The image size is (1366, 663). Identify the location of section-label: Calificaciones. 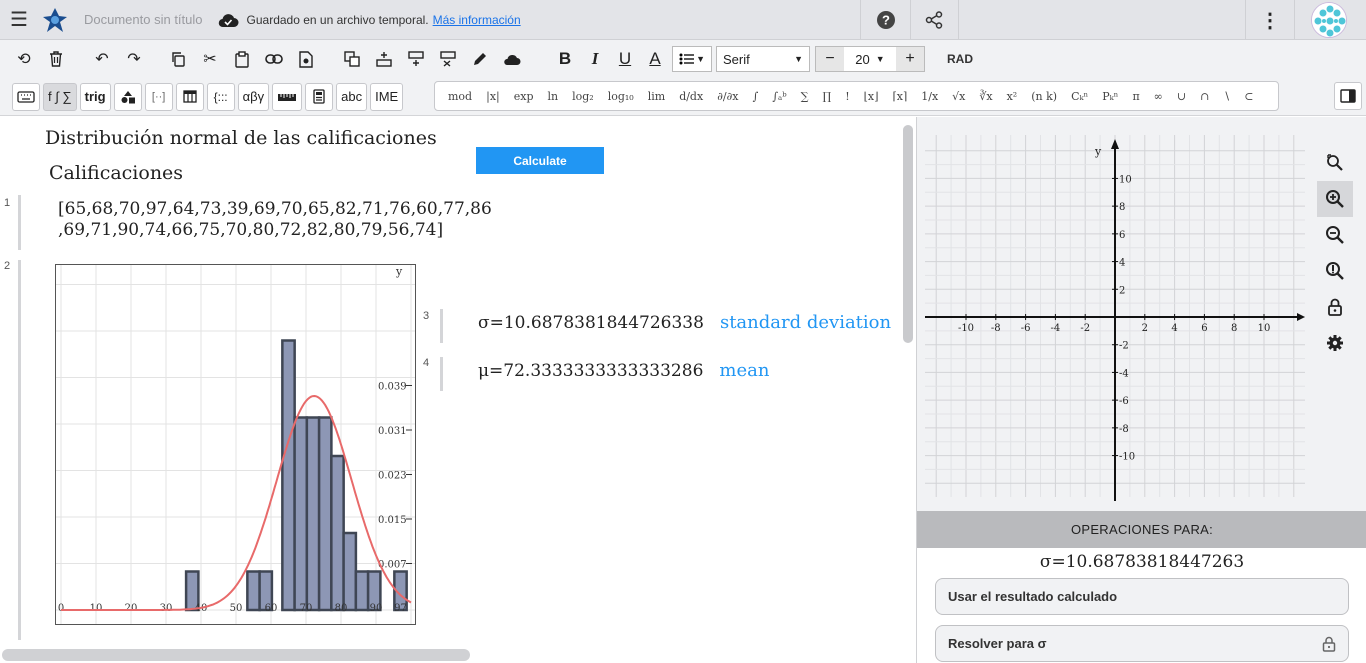
(116, 173).